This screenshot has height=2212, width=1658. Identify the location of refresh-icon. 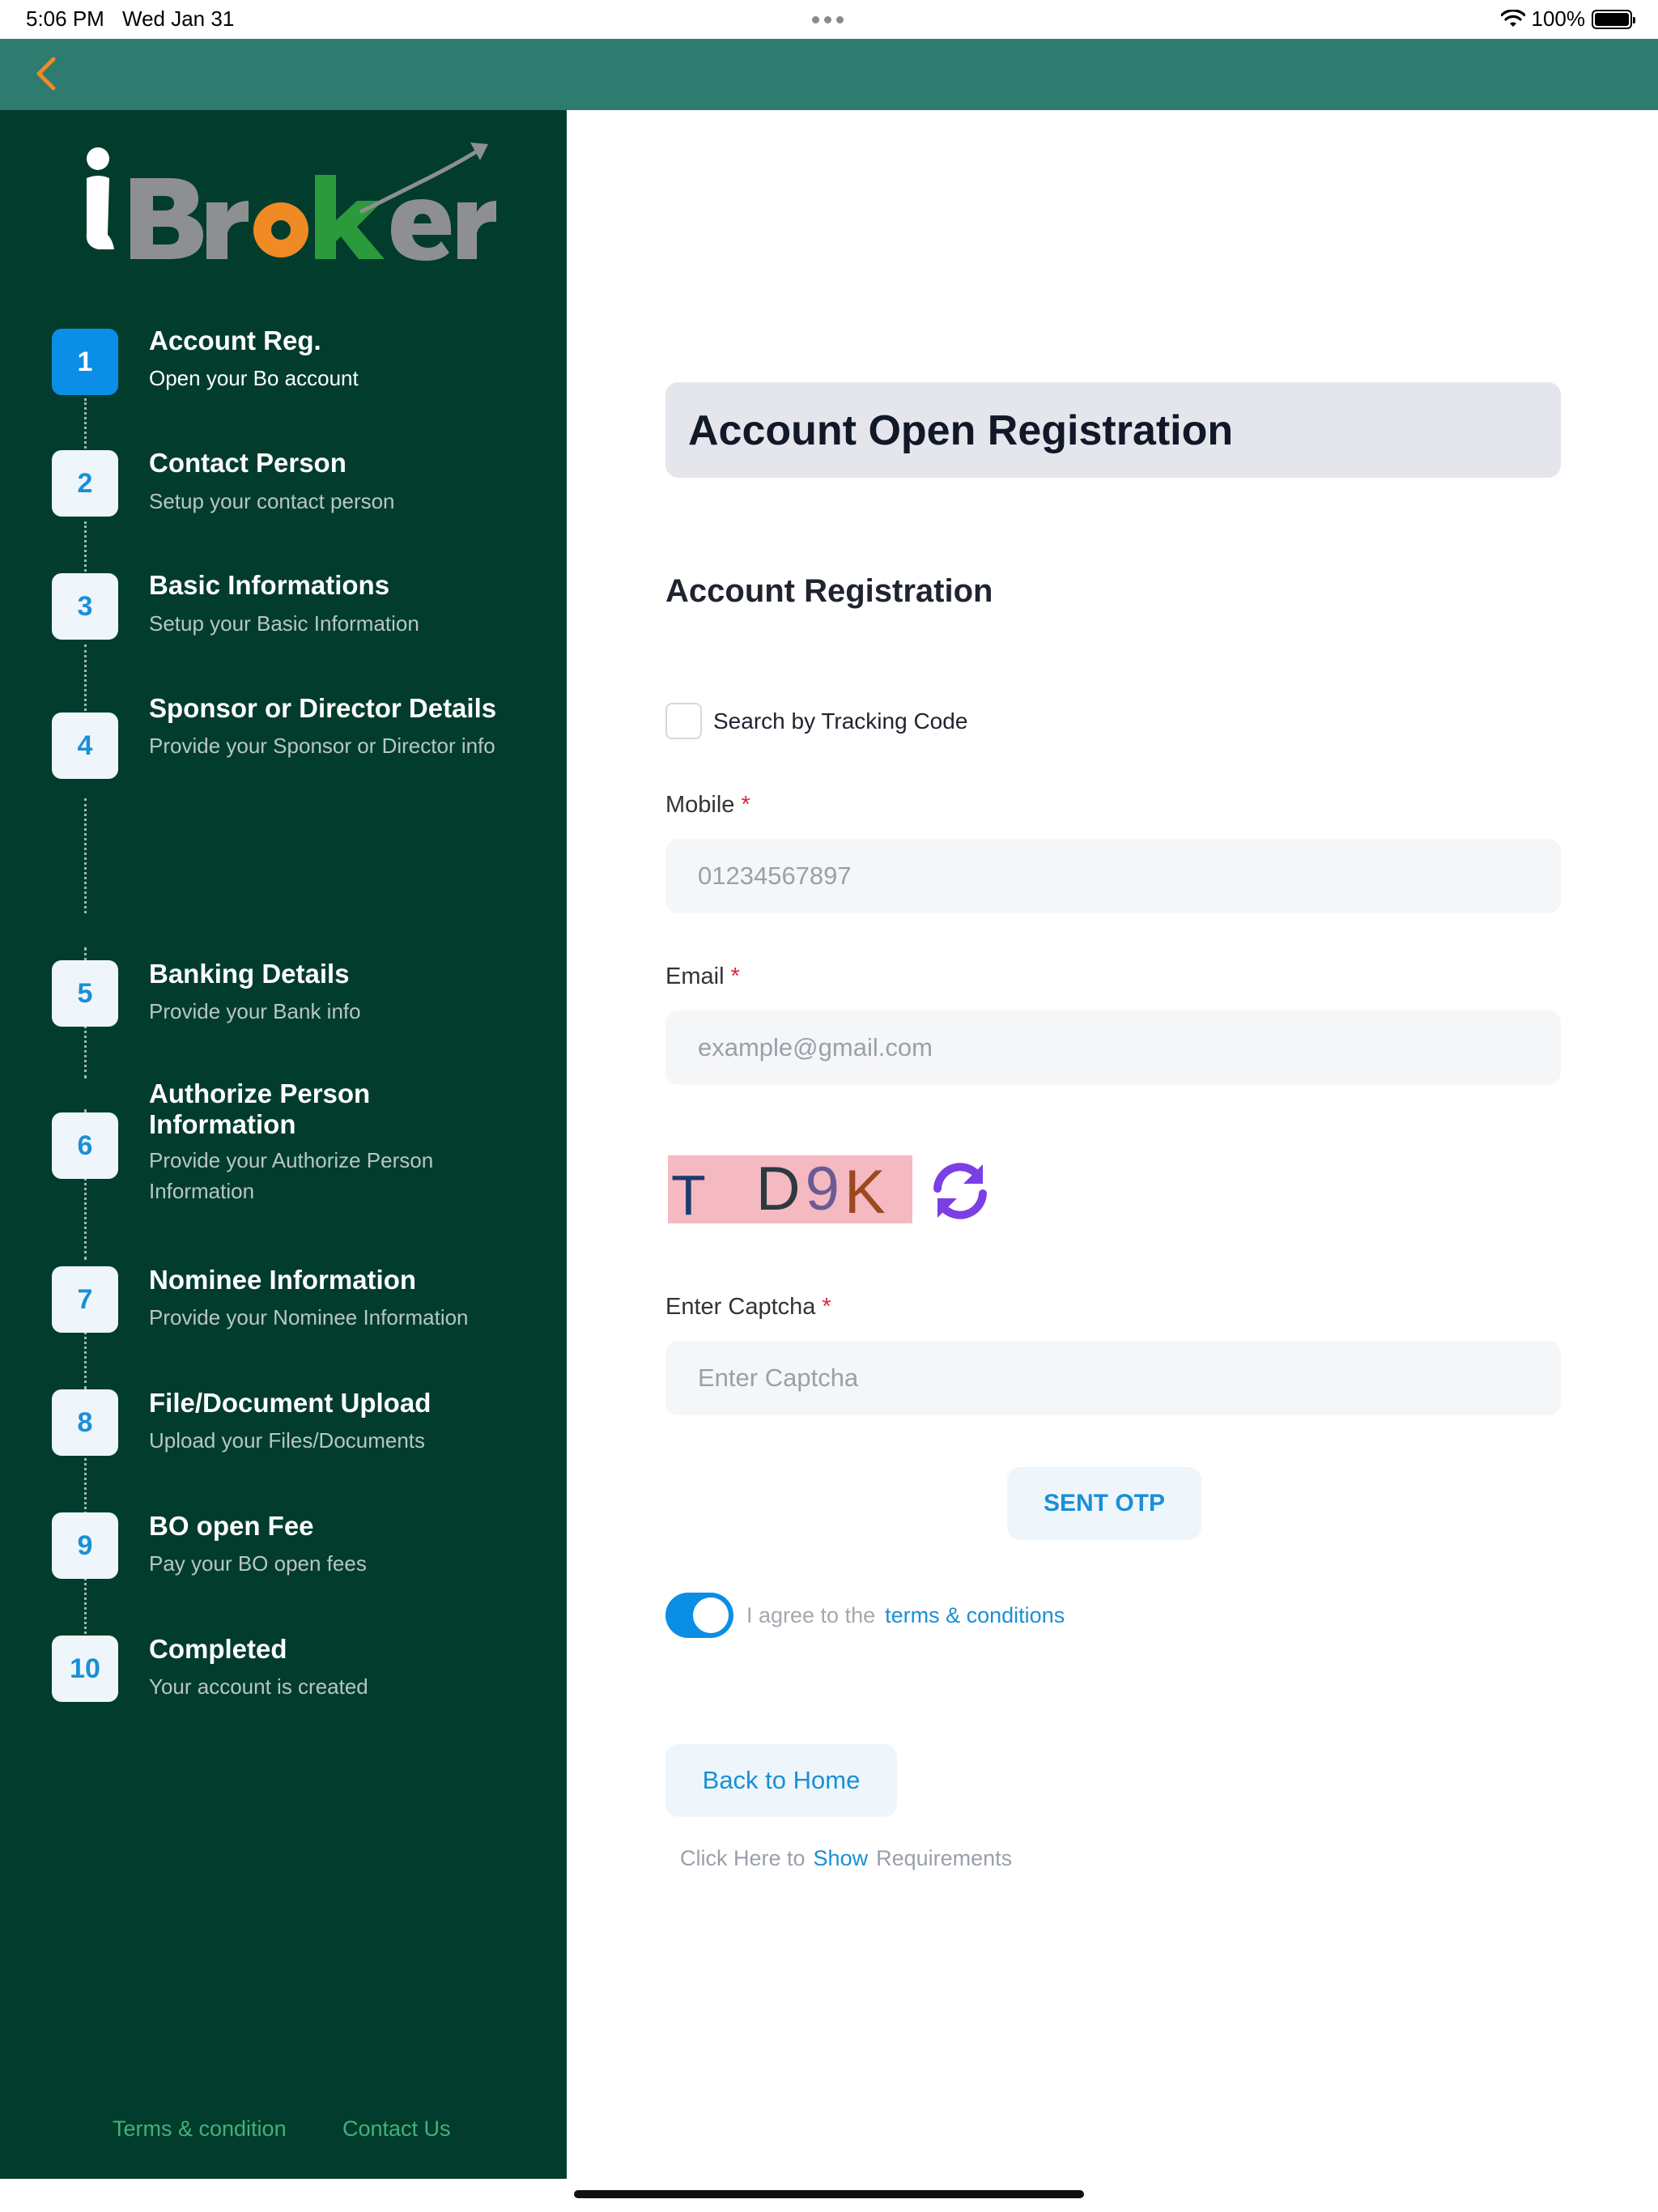
(960, 1191).